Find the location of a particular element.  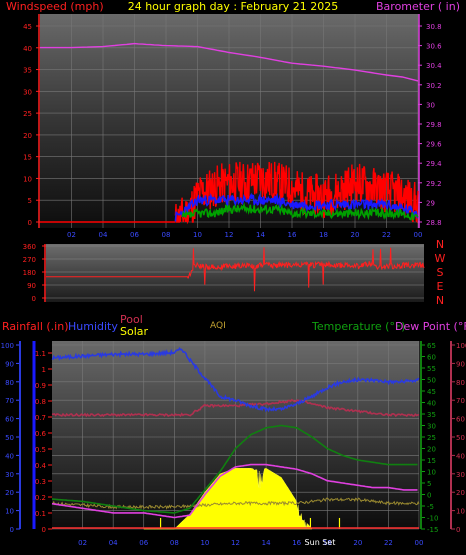

barometer-tick-label: 30.6 is located at coordinates (434, 47).